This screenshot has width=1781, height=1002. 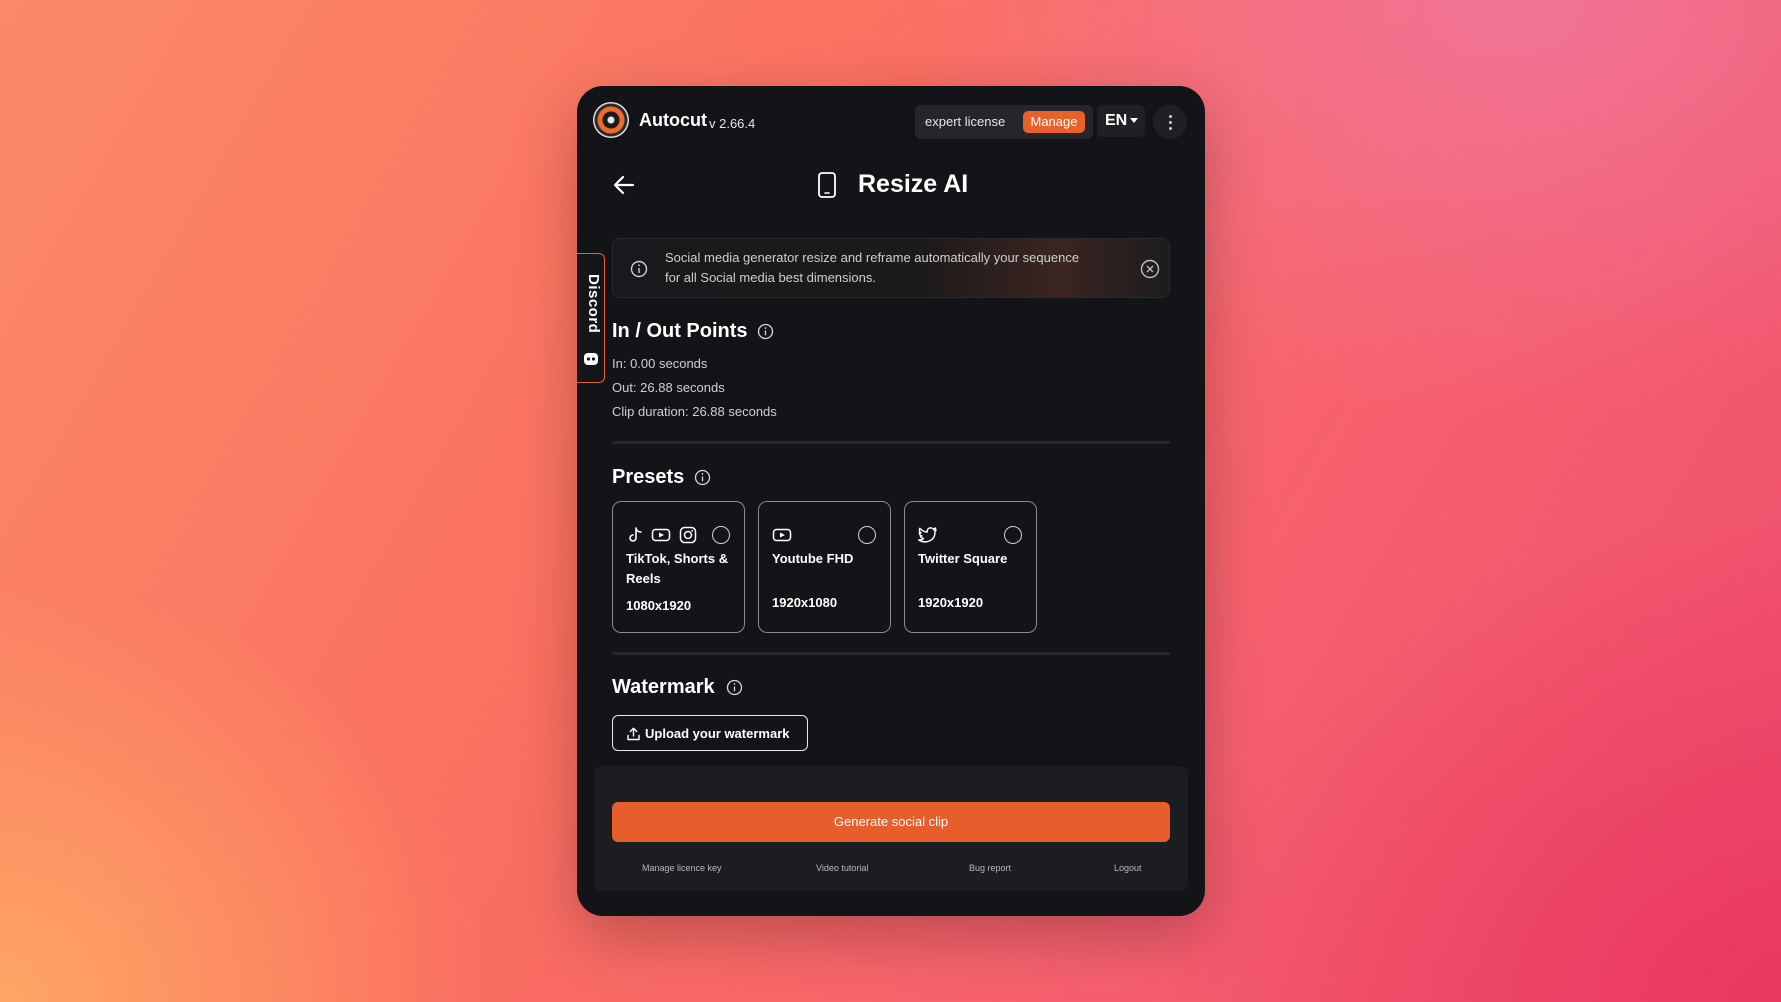 What do you see at coordinates (660, 363) in the screenshot?
I see `in-point: In: 0.00 seconds` at bounding box center [660, 363].